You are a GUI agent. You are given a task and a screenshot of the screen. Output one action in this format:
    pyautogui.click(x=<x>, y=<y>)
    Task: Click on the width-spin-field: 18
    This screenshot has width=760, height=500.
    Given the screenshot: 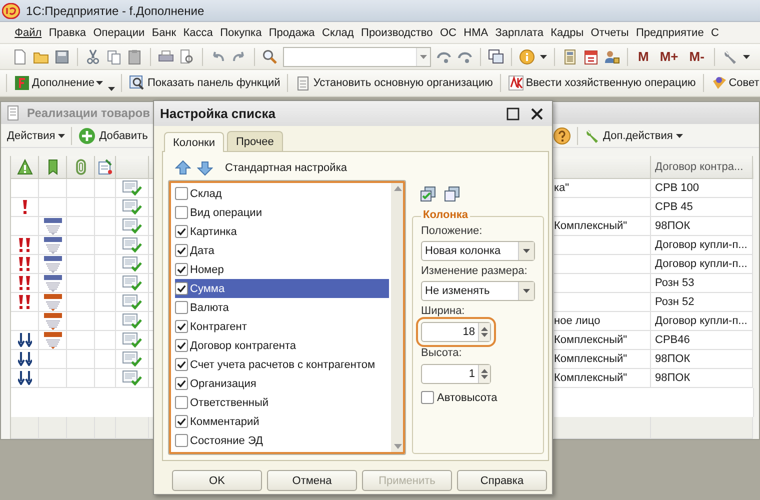 What is the action you would take?
    pyautogui.click(x=456, y=332)
    